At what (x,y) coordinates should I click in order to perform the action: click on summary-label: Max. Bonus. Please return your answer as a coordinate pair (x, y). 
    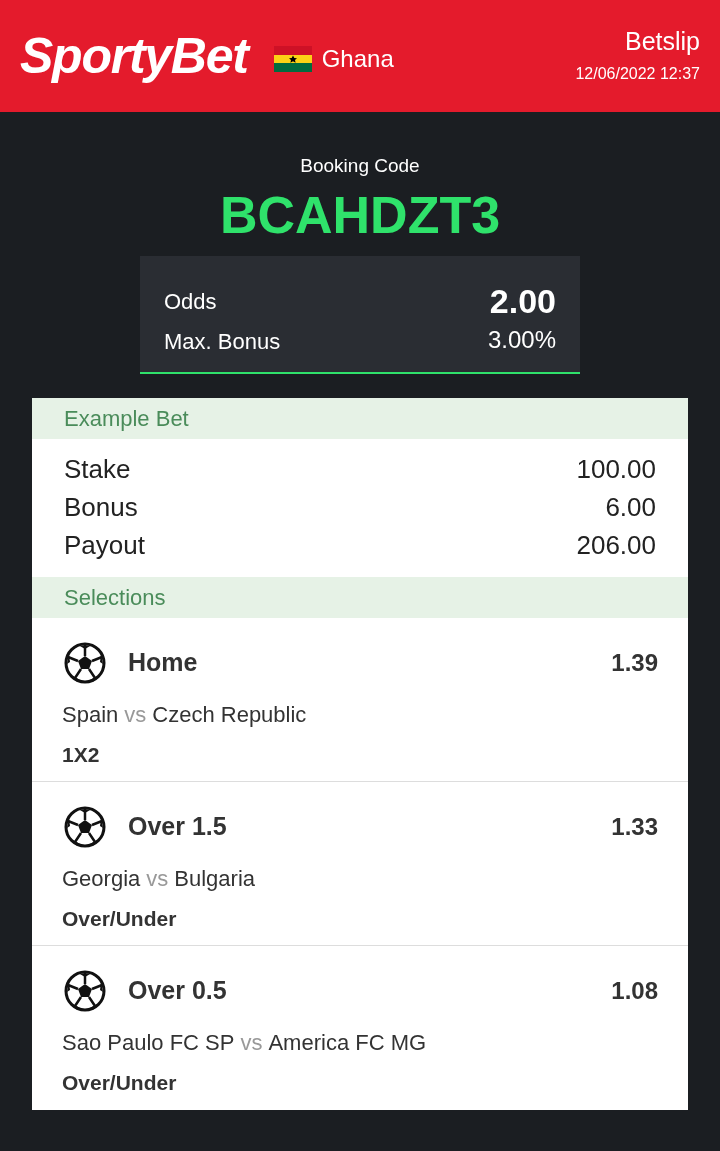
    Looking at the image, I should click on (222, 341).